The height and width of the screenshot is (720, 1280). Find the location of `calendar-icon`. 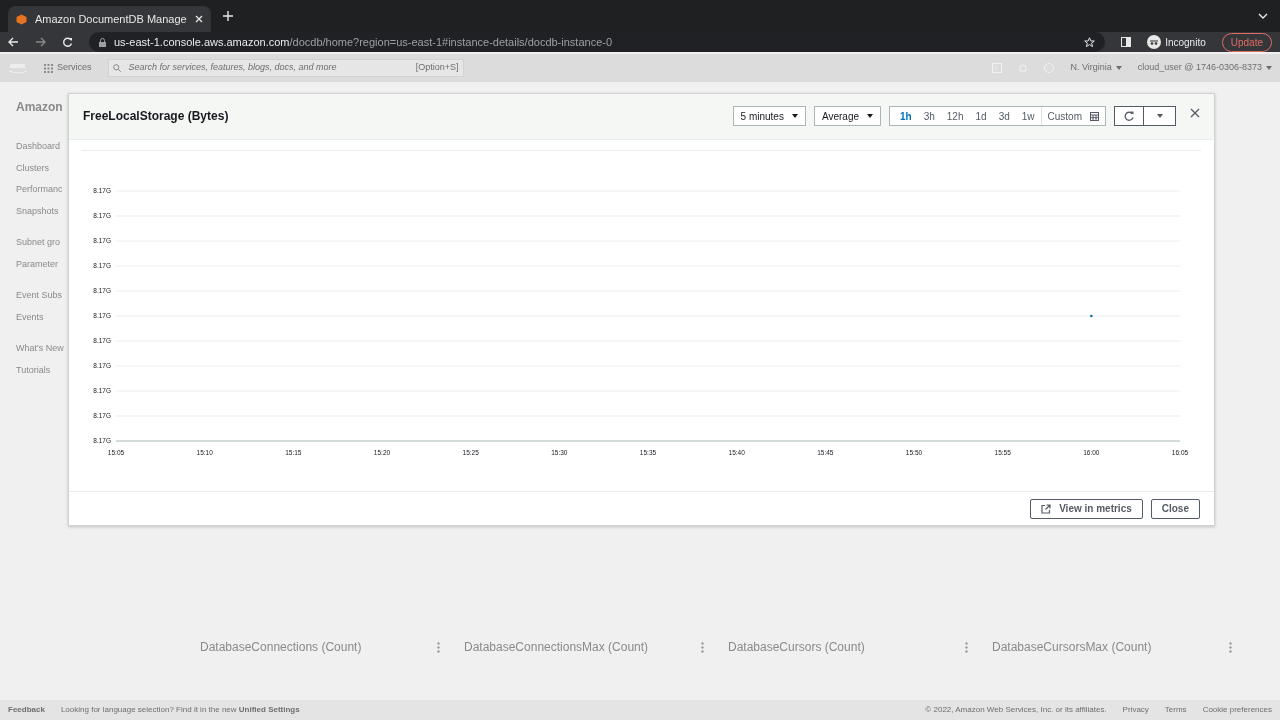

calendar-icon is located at coordinates (1094, 116).